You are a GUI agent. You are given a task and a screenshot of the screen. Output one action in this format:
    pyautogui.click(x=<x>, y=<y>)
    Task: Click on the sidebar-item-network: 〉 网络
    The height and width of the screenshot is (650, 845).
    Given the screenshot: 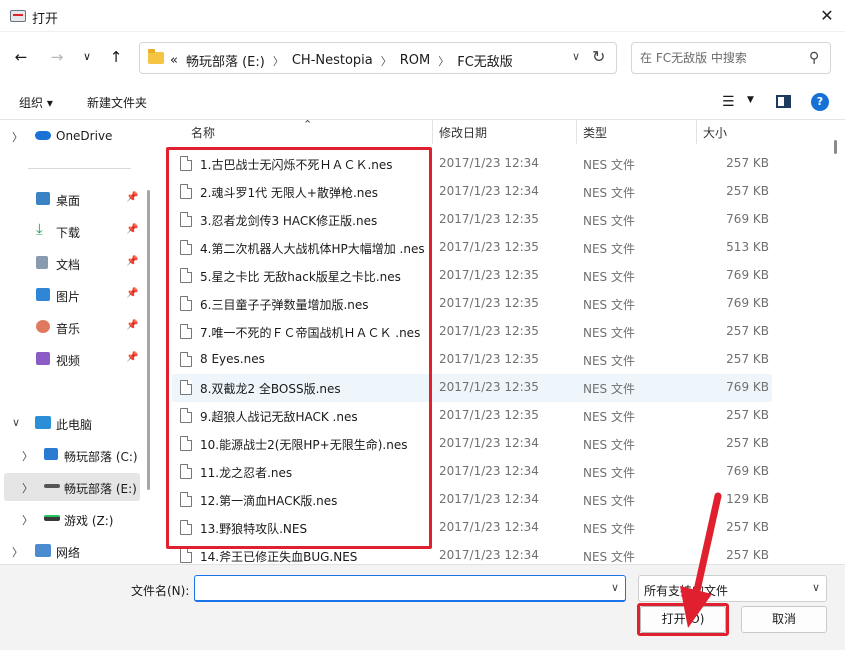 What is the action you would take?
    pyautogui.click(x=70, y=551)
    